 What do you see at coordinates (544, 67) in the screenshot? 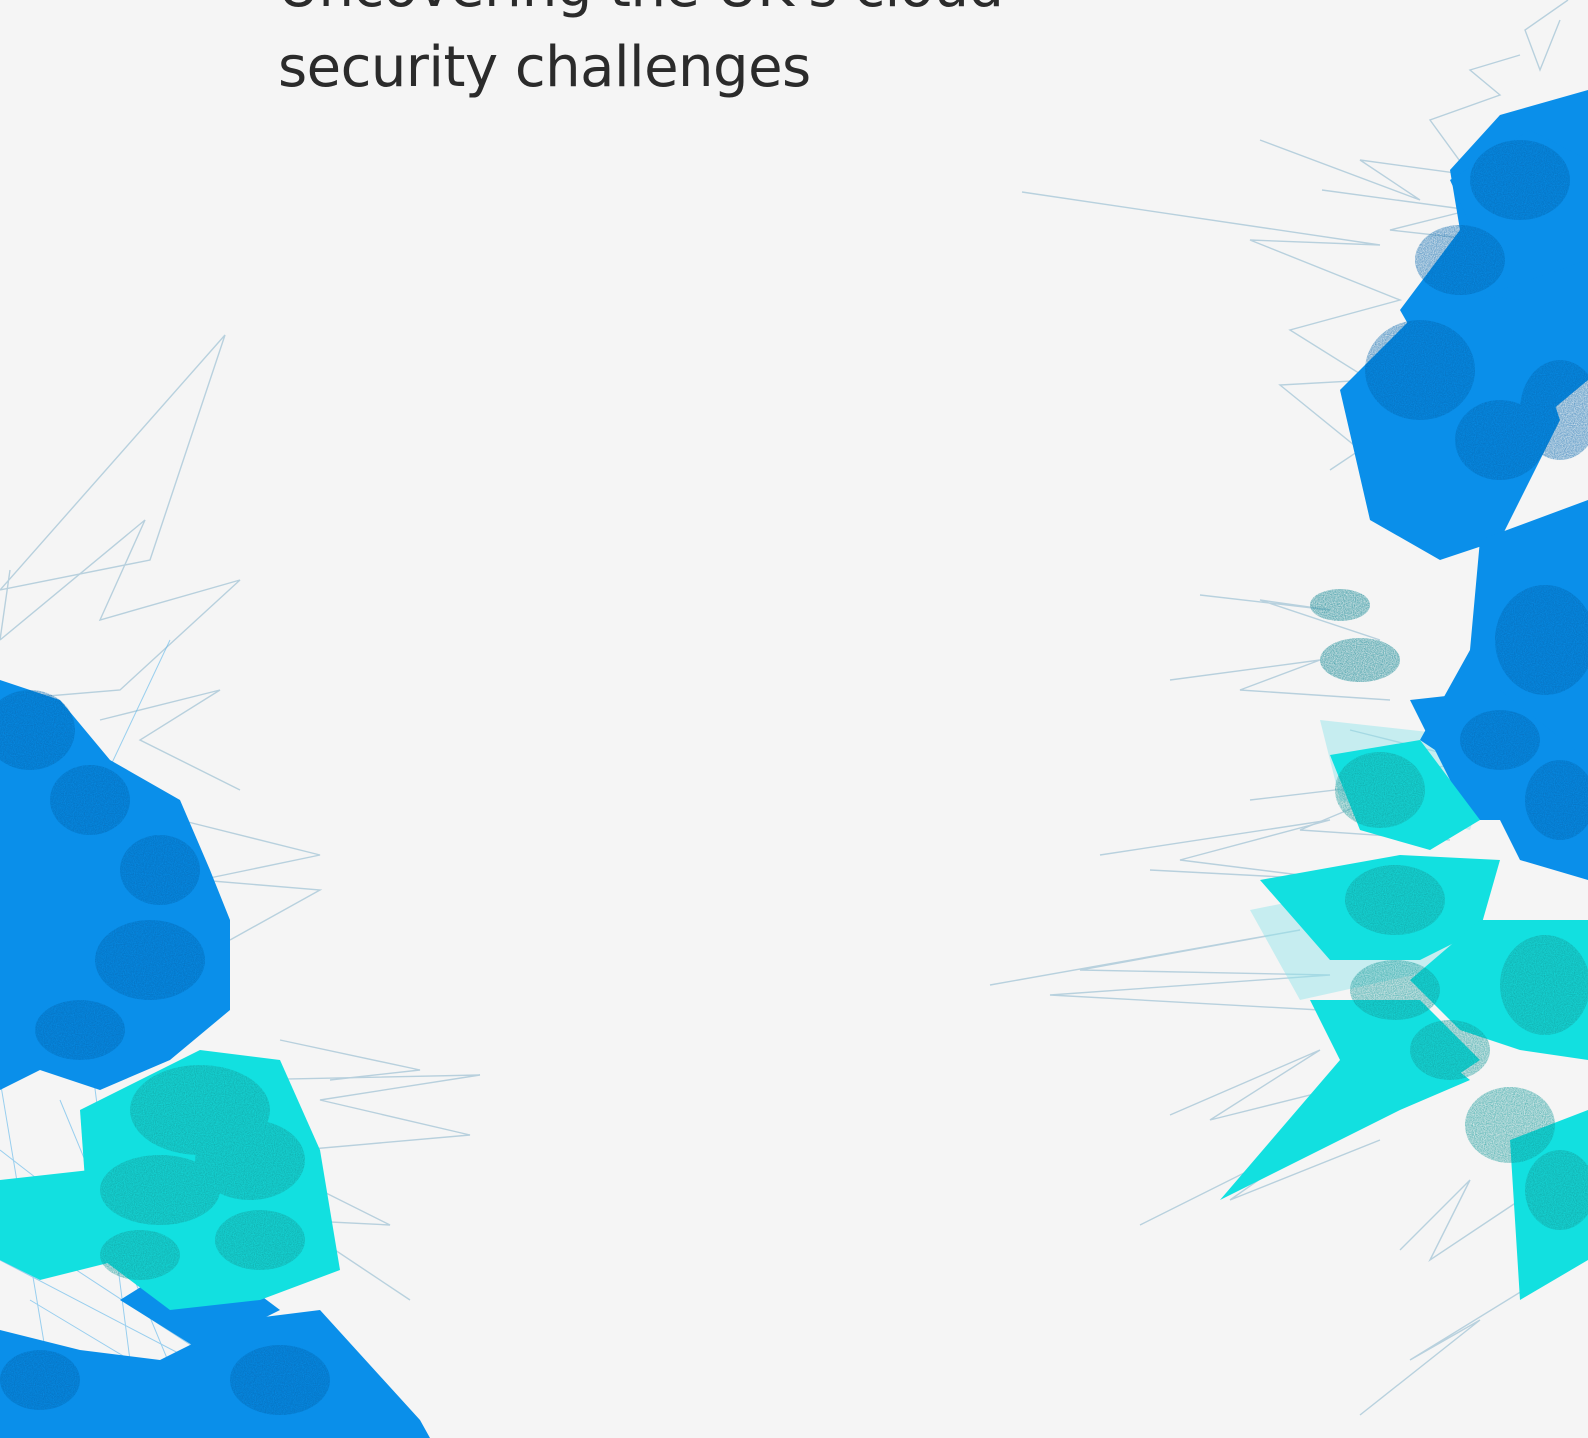
I see `title-line-2: security challenges` at bounding box center [544, 67].